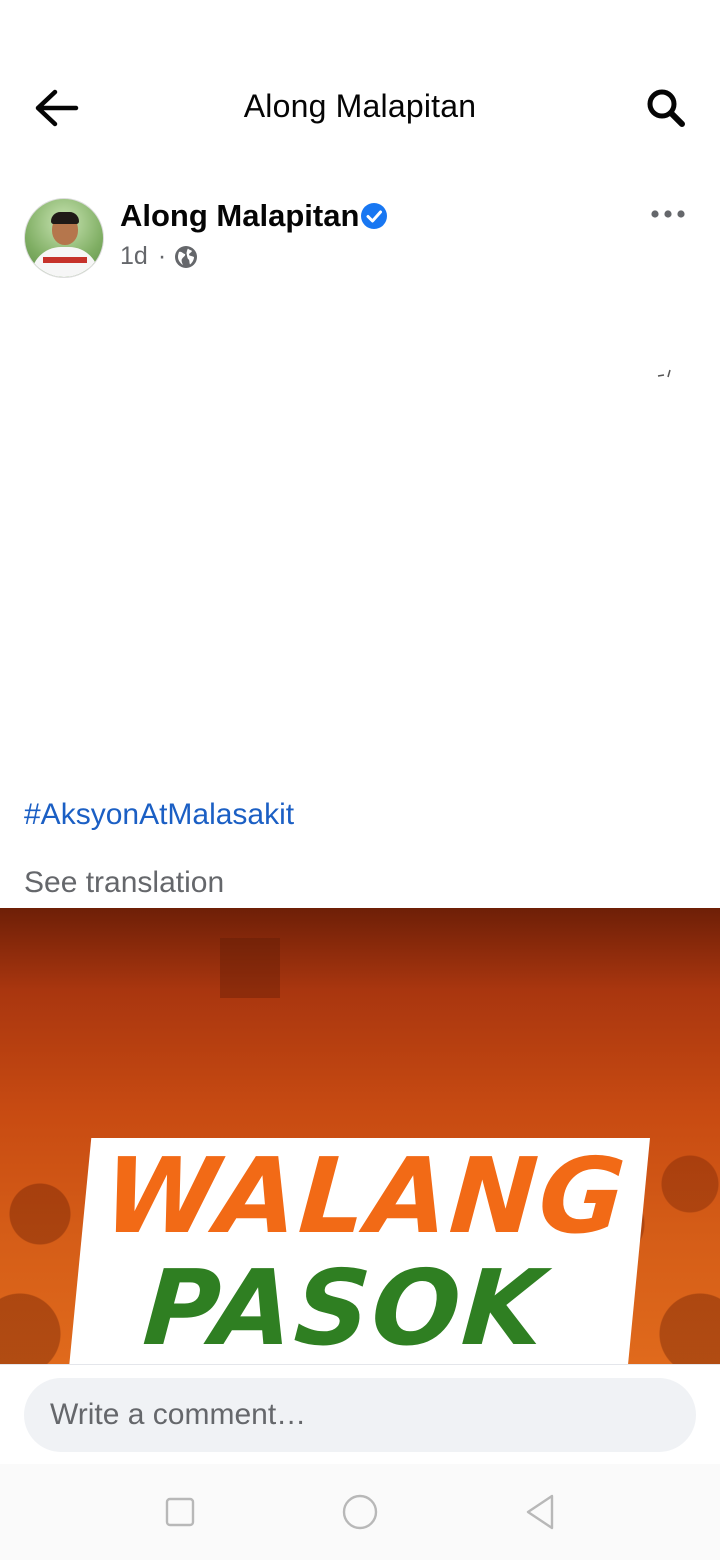 The height and width of the screenshot is (1560, 720). I want to click on search-icon, so click(666, 108).